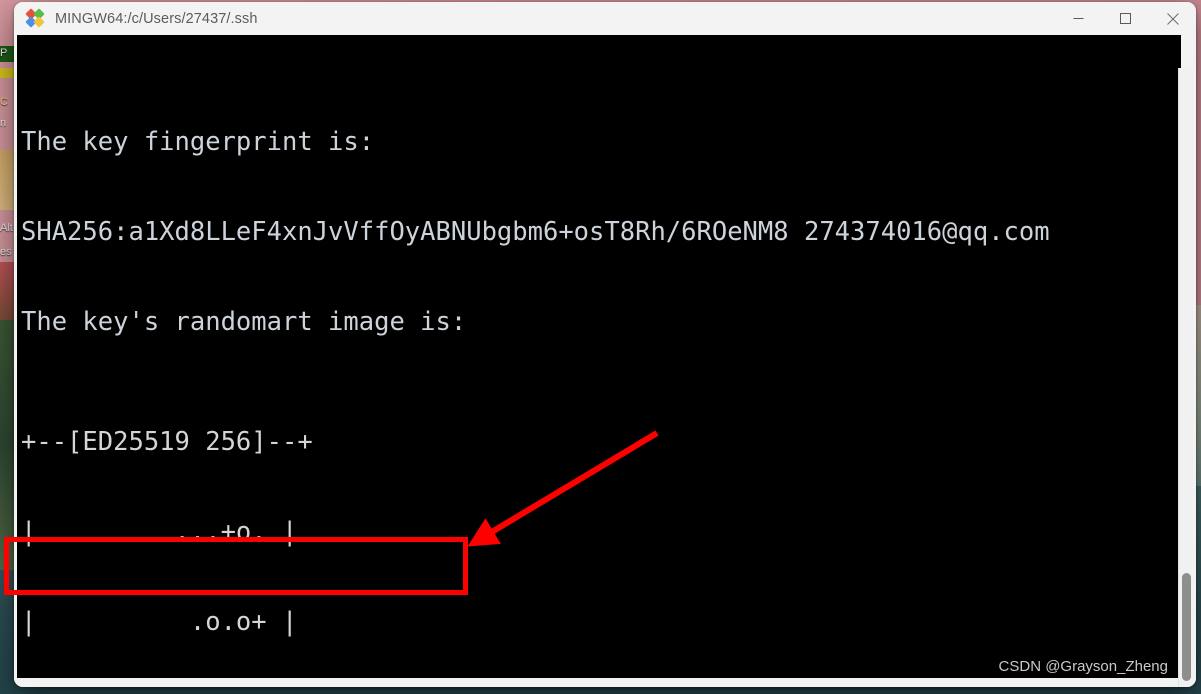 Image resolution: width=1201 pixels, height=694 pixels. Describe the element at coordinates (159, 622) in the screenshot. I see `randomart-row: | .o.o+ |` at that location.